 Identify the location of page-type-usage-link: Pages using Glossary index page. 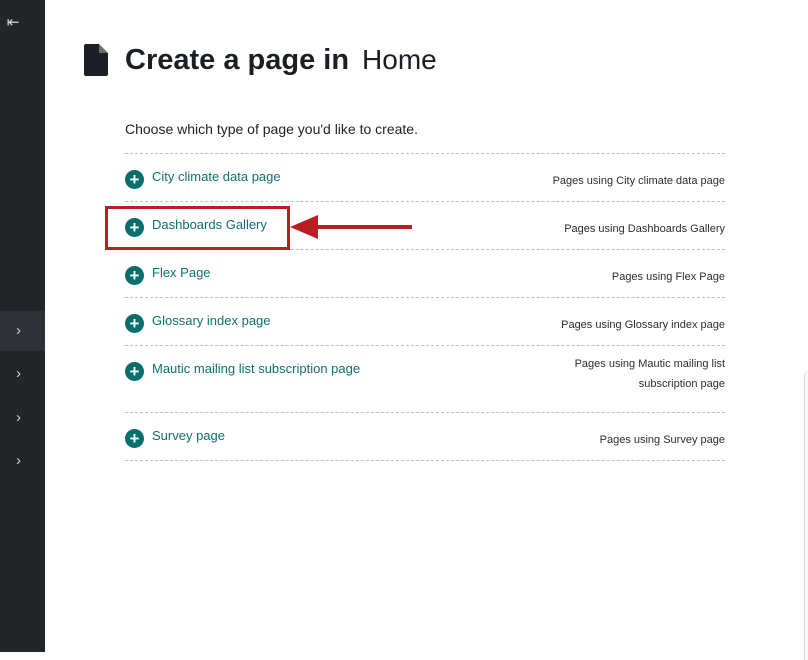
(630, 325).